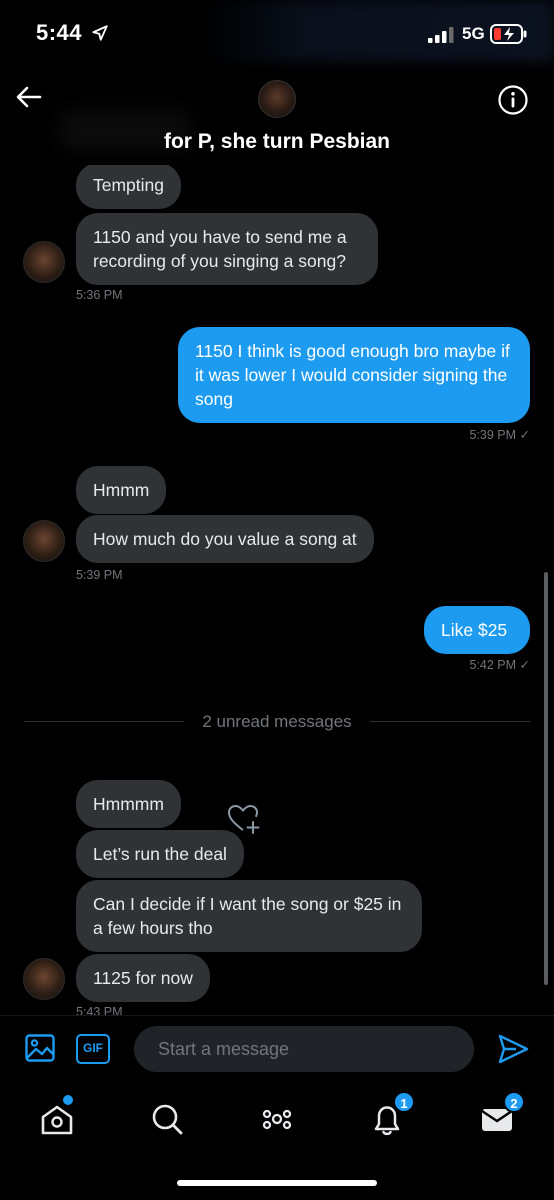  I want to click on message-composer: GIF, so click(277, 1050).